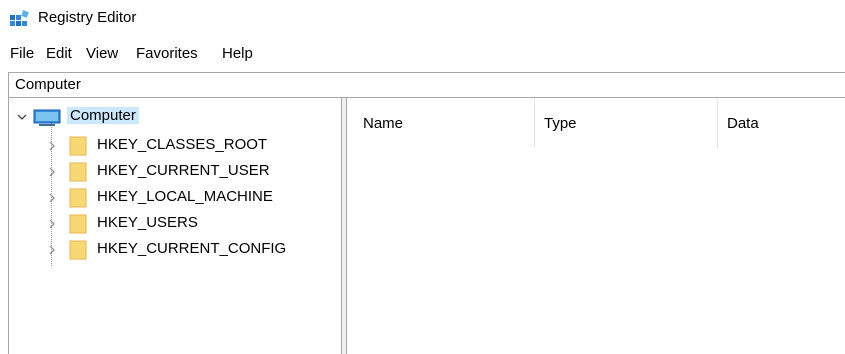  I want to click on tree-label-computer: Computer, so click(103, 115).